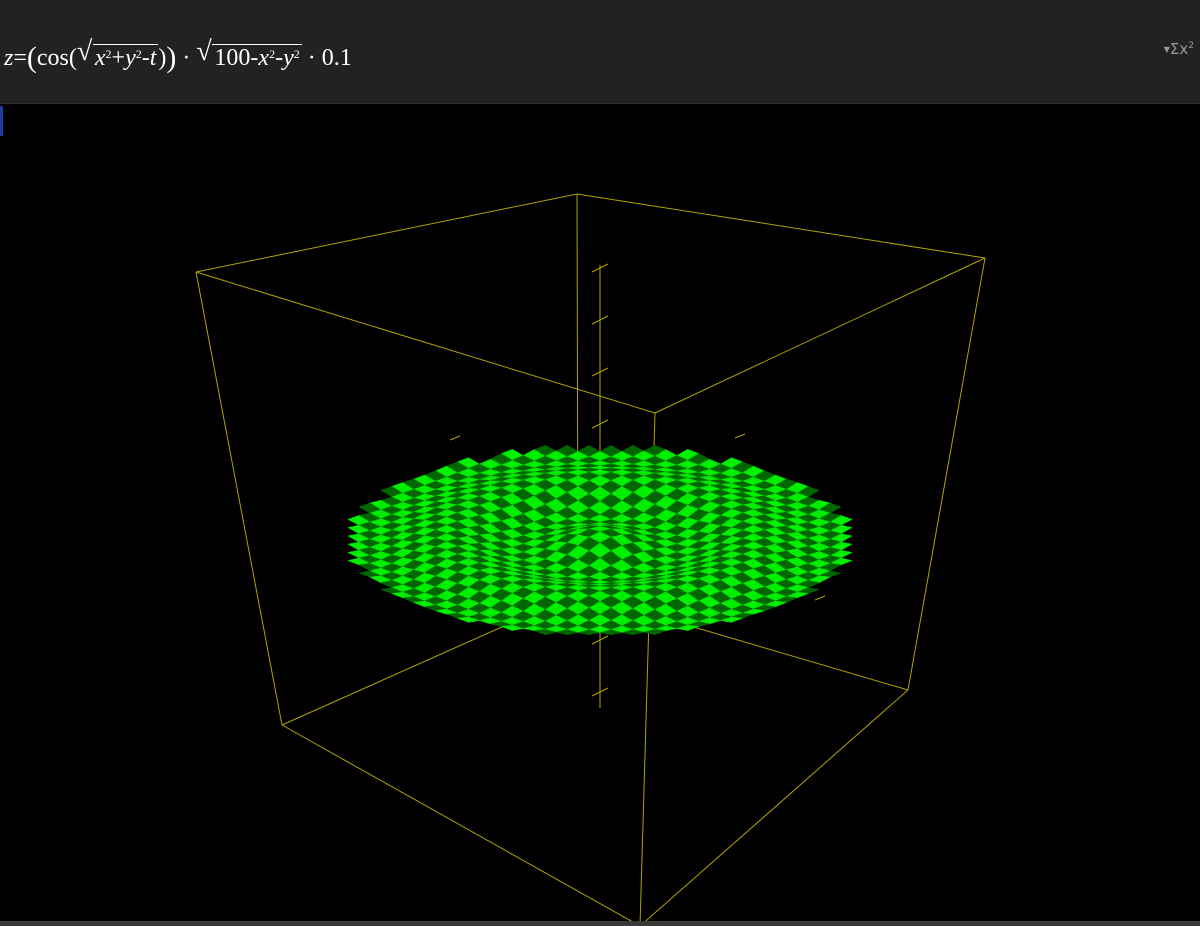 The image size is (1200, 926). Describe the element at coordinates (9, 58) in the screenshot. I see `formula-lhs: z` at that location.